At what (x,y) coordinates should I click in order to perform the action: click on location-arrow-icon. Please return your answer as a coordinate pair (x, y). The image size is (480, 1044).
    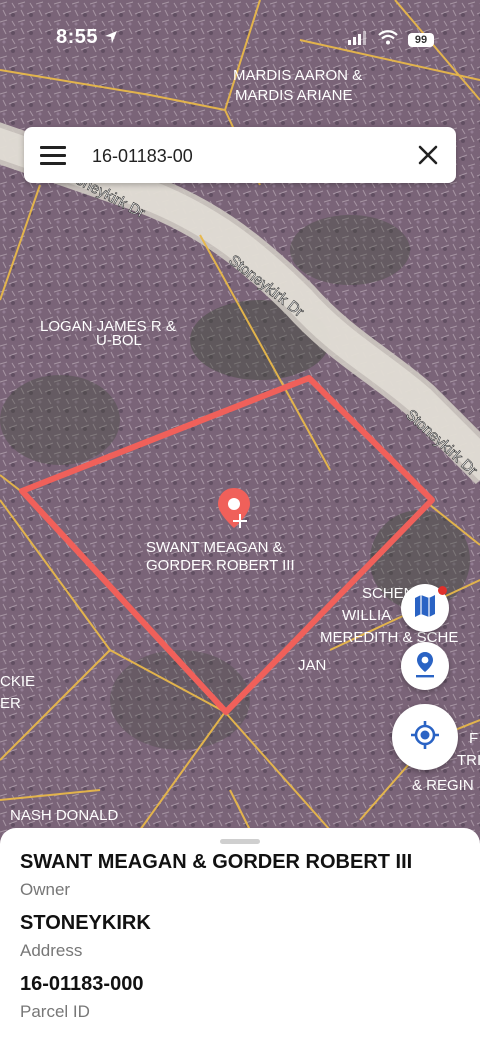
    Looking at the image, I should click on (111, 39).